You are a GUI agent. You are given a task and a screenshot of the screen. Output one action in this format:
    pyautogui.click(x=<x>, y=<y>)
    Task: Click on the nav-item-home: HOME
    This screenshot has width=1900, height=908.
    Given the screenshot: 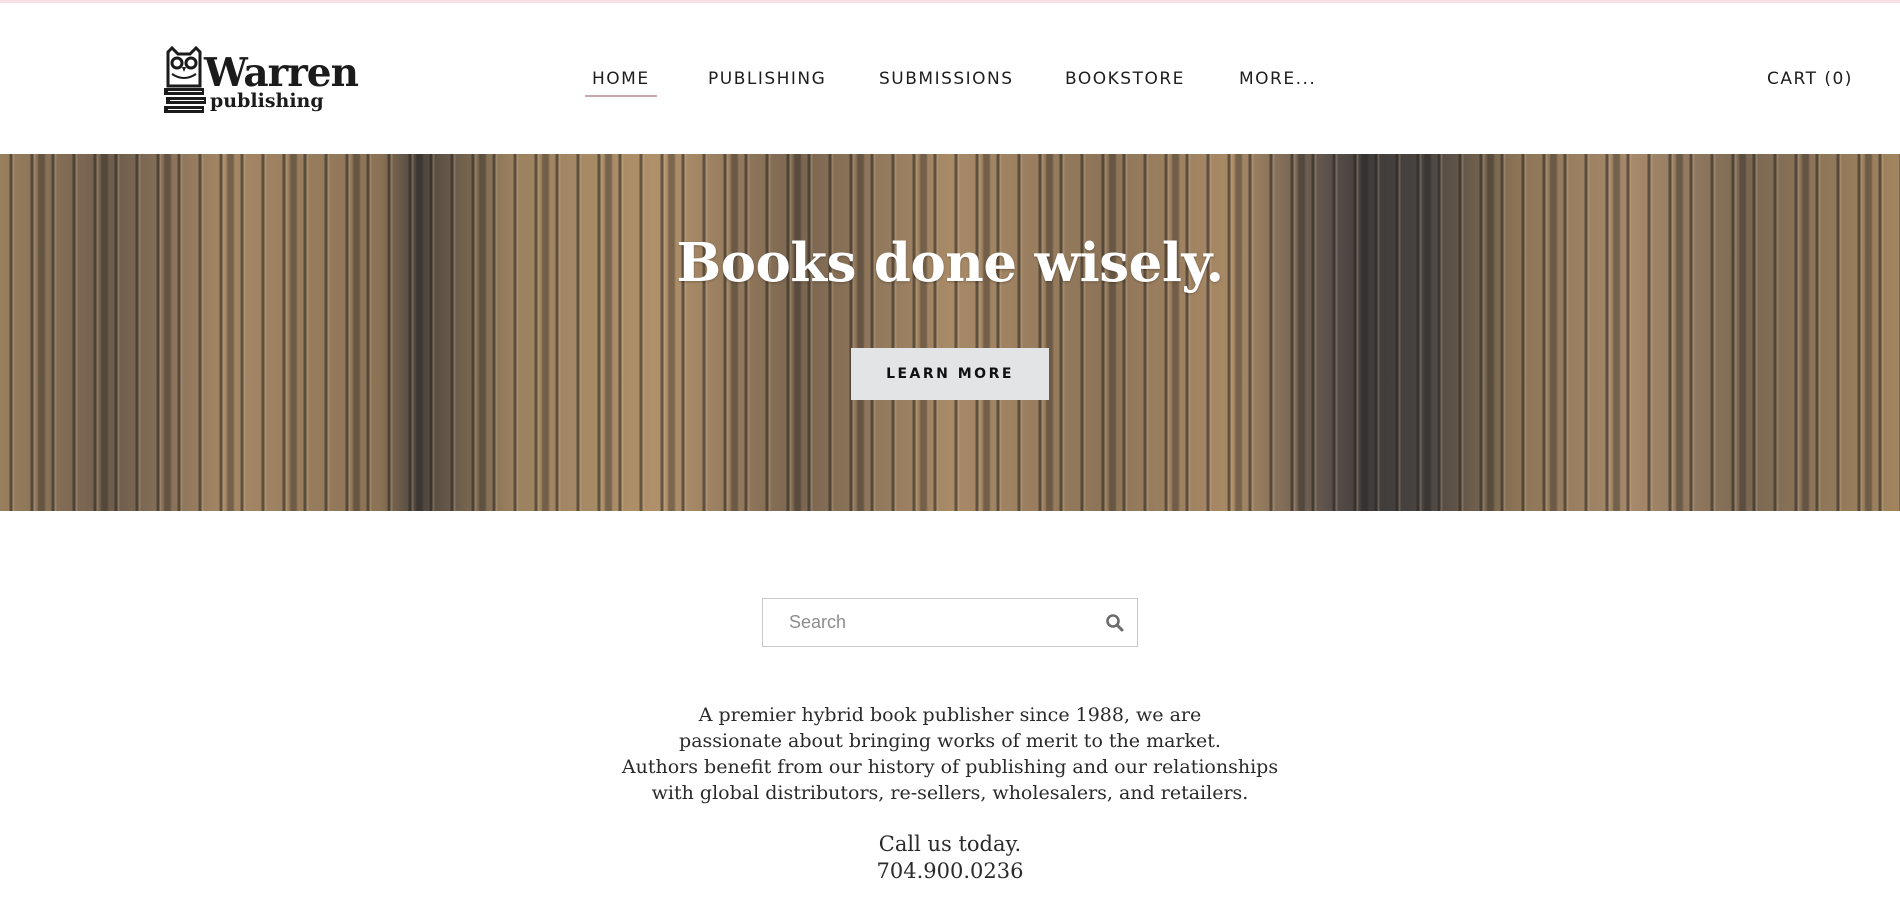 What is the action you would take?
    pyautogui.click(x=621, y=83)
    